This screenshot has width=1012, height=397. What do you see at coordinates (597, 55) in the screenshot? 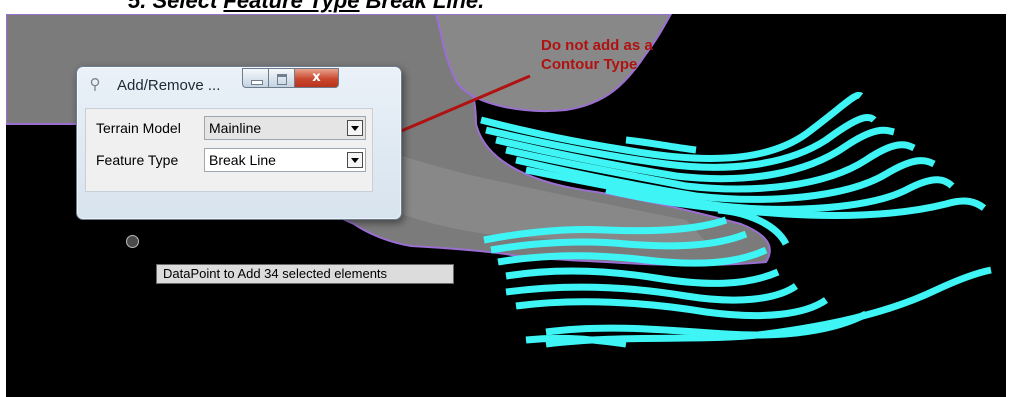
I see `annotation-note: Do not add as a Contour Type` at bounding box center [597, 55].